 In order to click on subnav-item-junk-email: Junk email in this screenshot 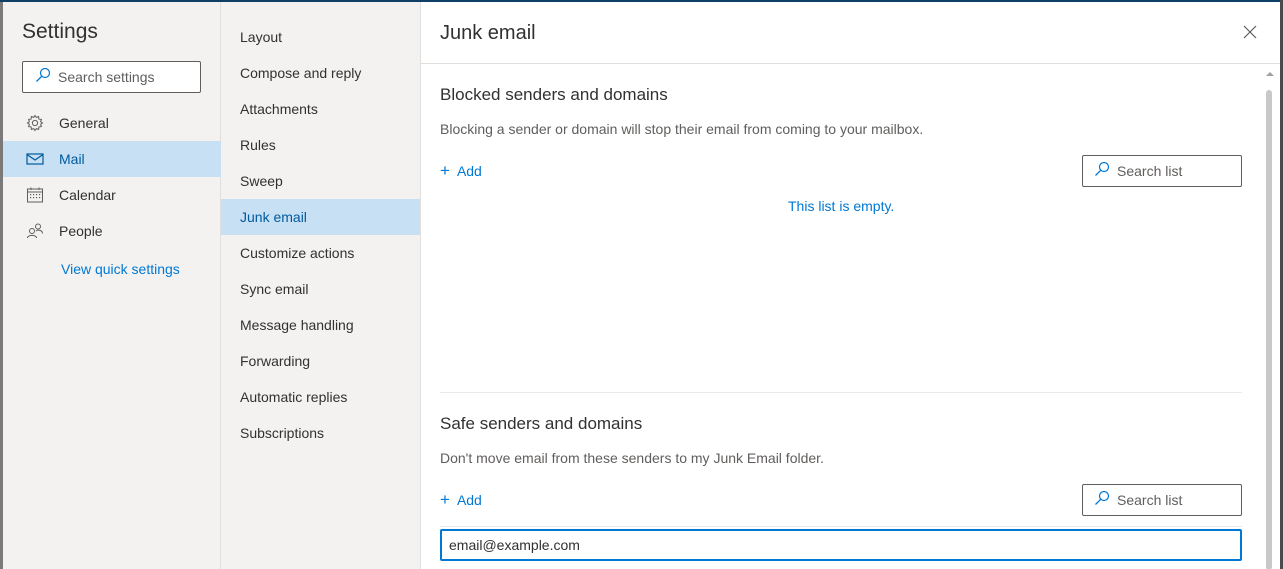, I will do `click(320, 217)`.